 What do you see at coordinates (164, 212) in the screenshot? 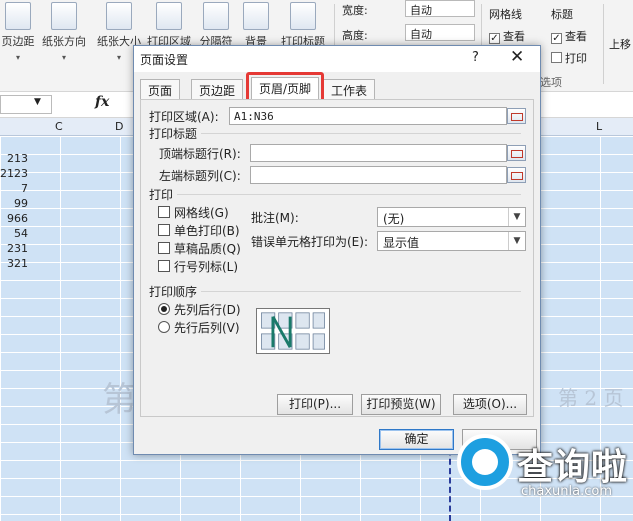
I see `gridlines-checkbox` at bounding box center [164, 212].